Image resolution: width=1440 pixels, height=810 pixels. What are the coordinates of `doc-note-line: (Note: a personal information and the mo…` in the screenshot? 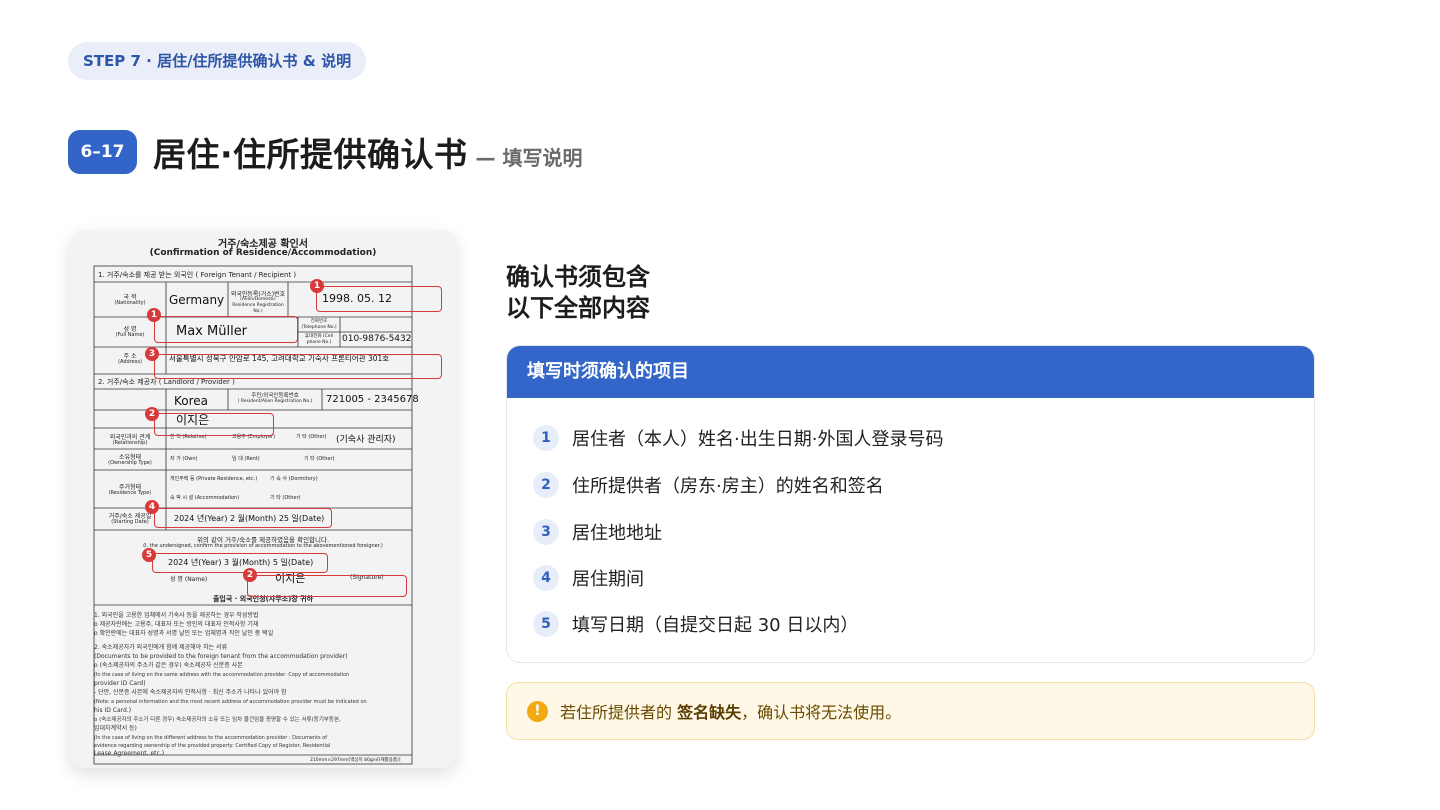 It's located at (230, 702).